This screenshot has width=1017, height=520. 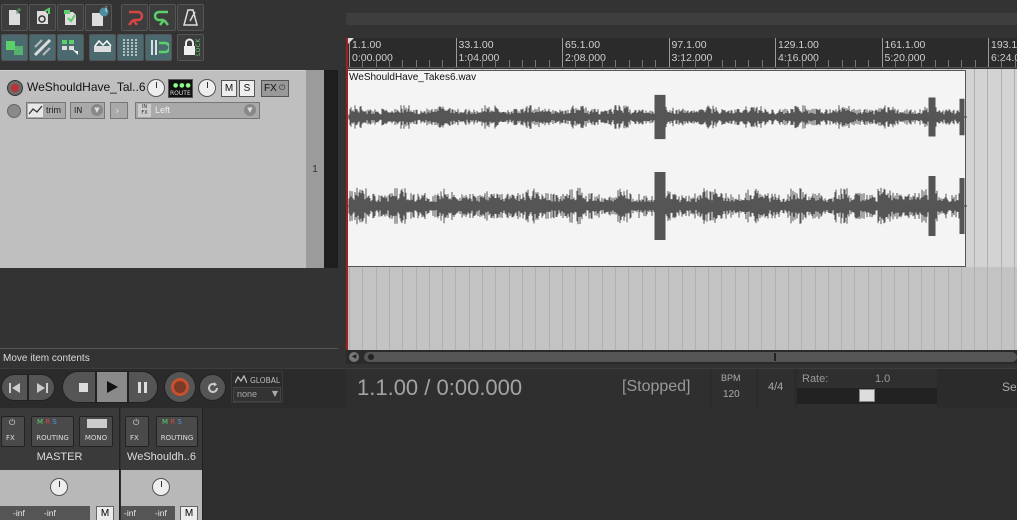 I want to click on go-to-end-button, so click(x=41, y=387).